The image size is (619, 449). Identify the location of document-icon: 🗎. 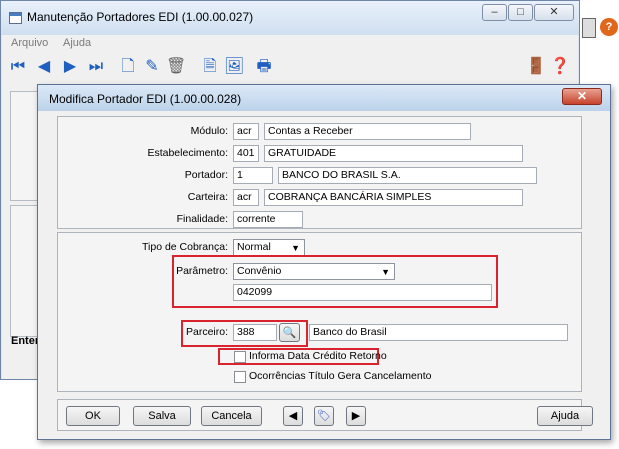
(210, 67).